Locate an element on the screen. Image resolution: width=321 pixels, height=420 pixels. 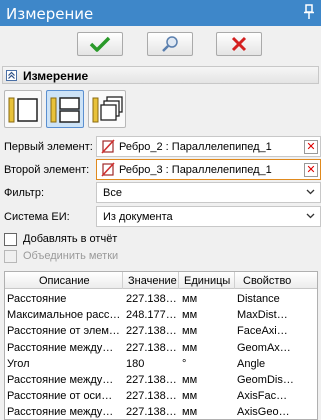
second-element-label: Второй элемент: is located at coordinates (47, 170).